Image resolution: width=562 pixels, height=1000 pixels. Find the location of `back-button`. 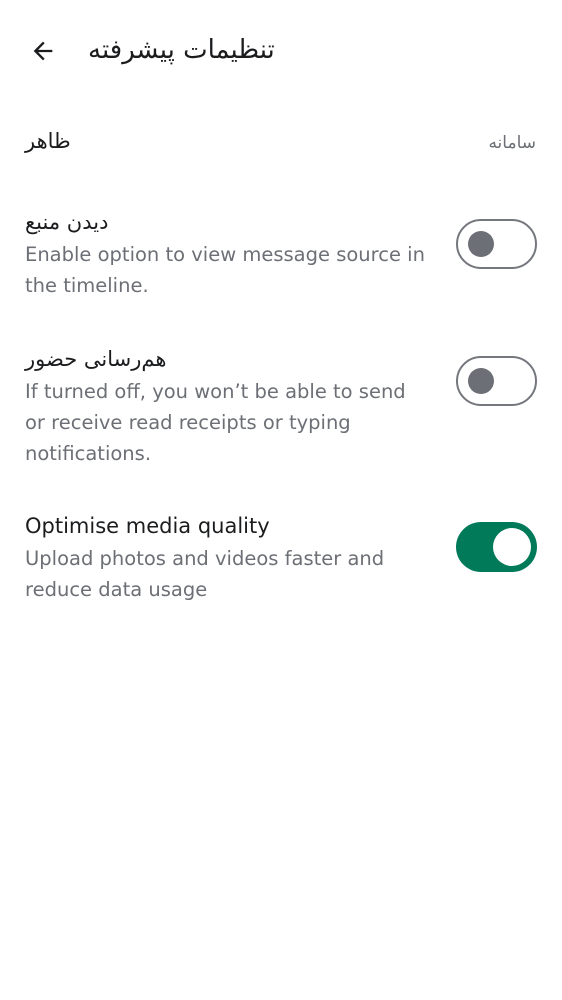

back-button is located at coordinates (43, 51).